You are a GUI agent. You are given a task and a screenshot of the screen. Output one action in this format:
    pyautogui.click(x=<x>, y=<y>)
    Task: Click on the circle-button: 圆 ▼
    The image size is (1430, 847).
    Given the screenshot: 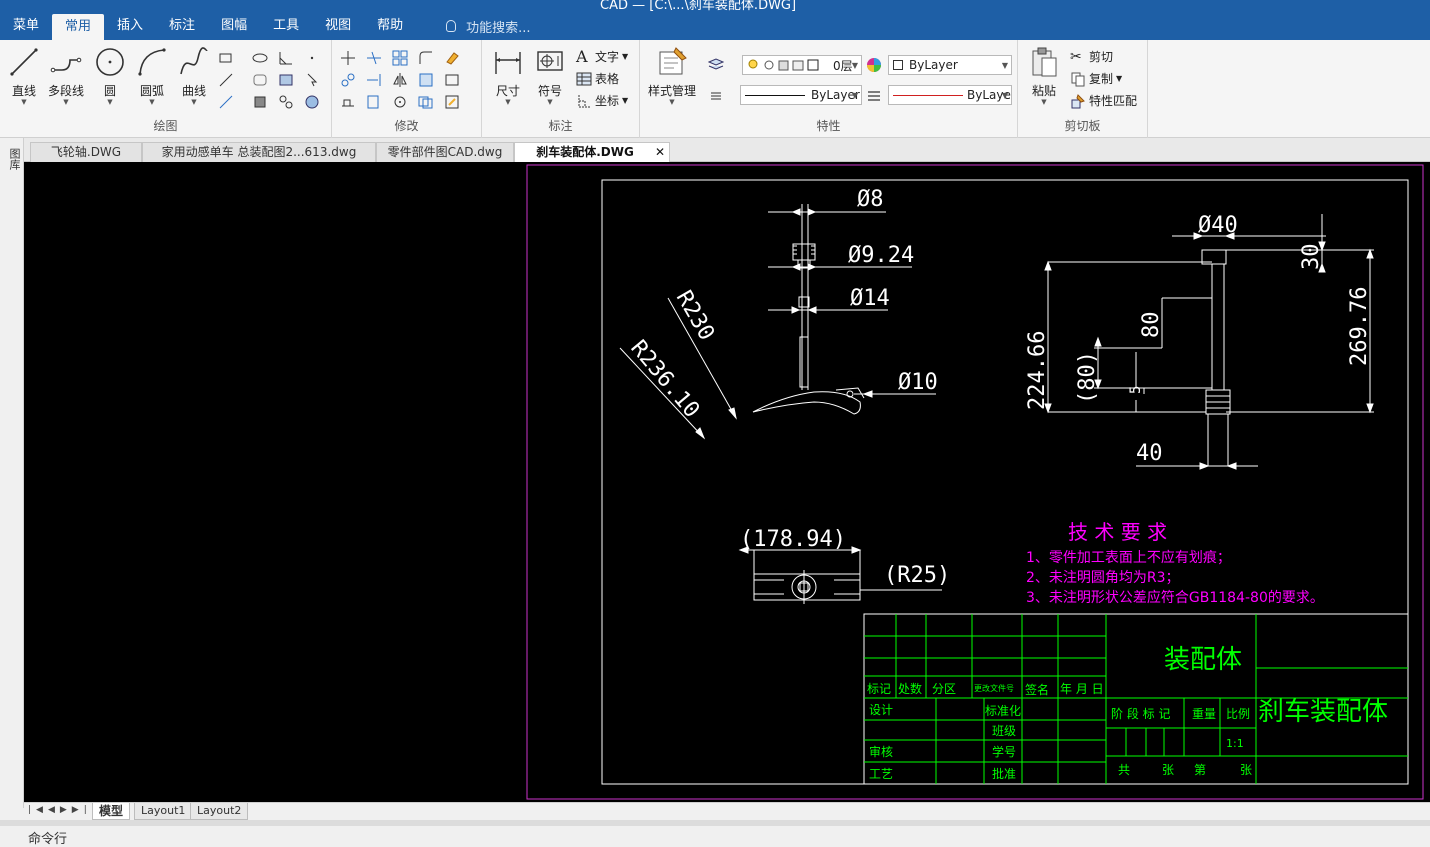 What is the action you would take?
    pyautogui.click(x=110, y=76)
    